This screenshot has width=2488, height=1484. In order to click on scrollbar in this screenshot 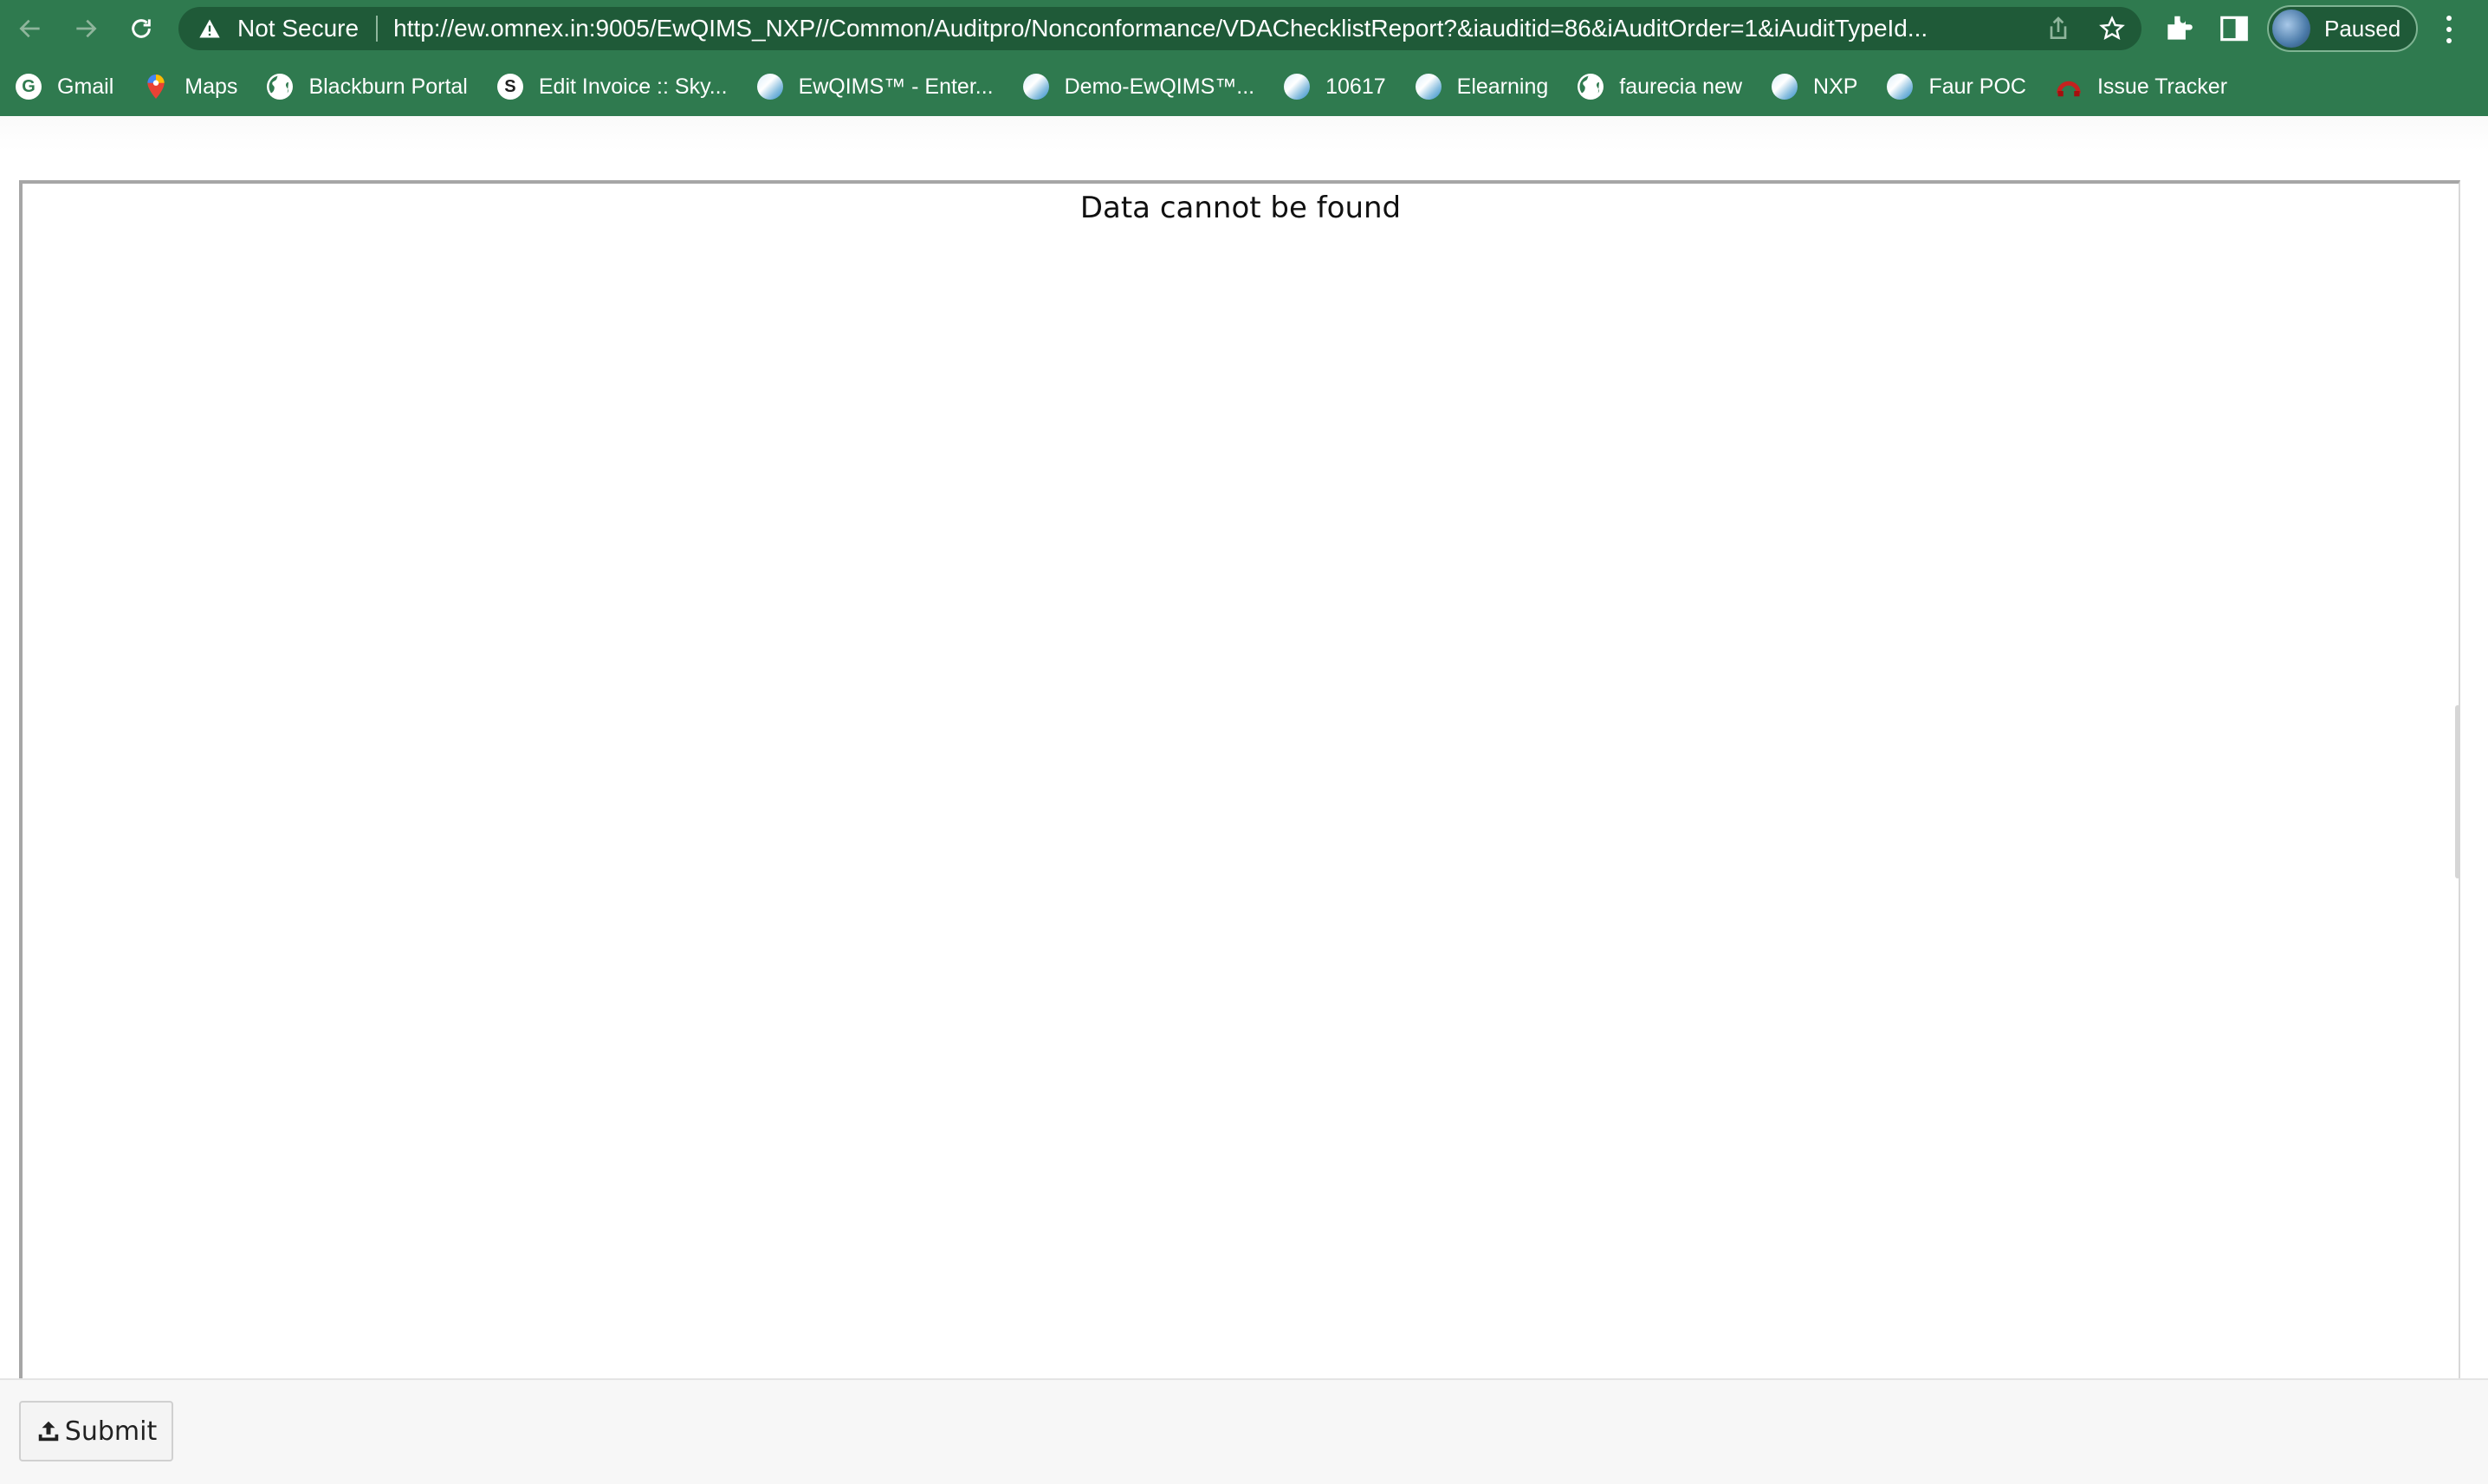, I will do `click(2457, 791)`.